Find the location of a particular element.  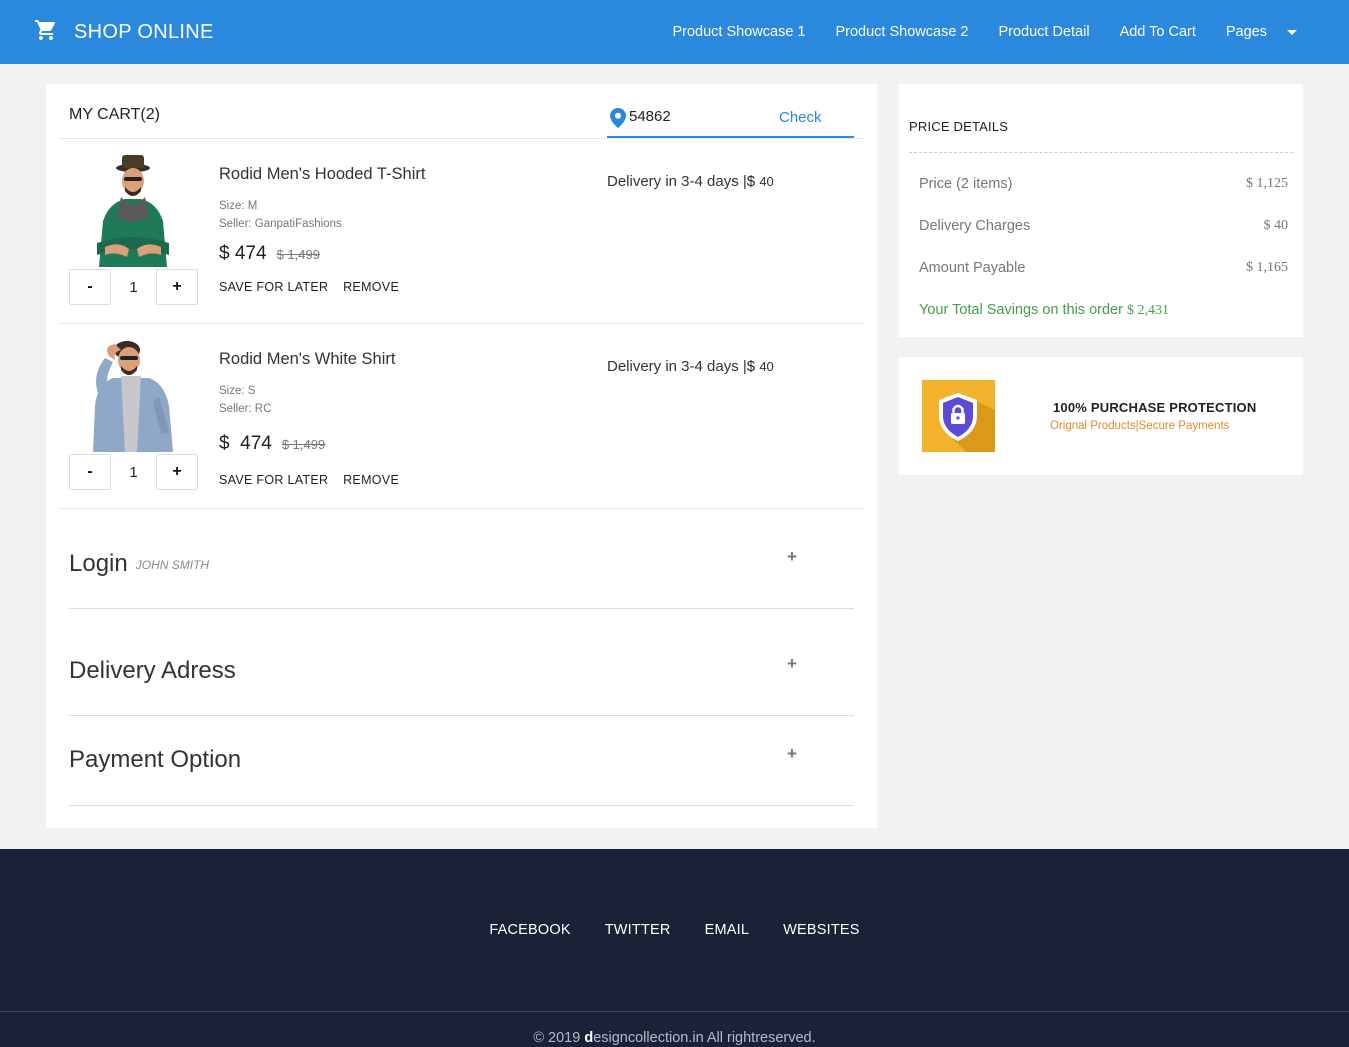

price-label: Price (2 items) is located at coordinates (966, 184).